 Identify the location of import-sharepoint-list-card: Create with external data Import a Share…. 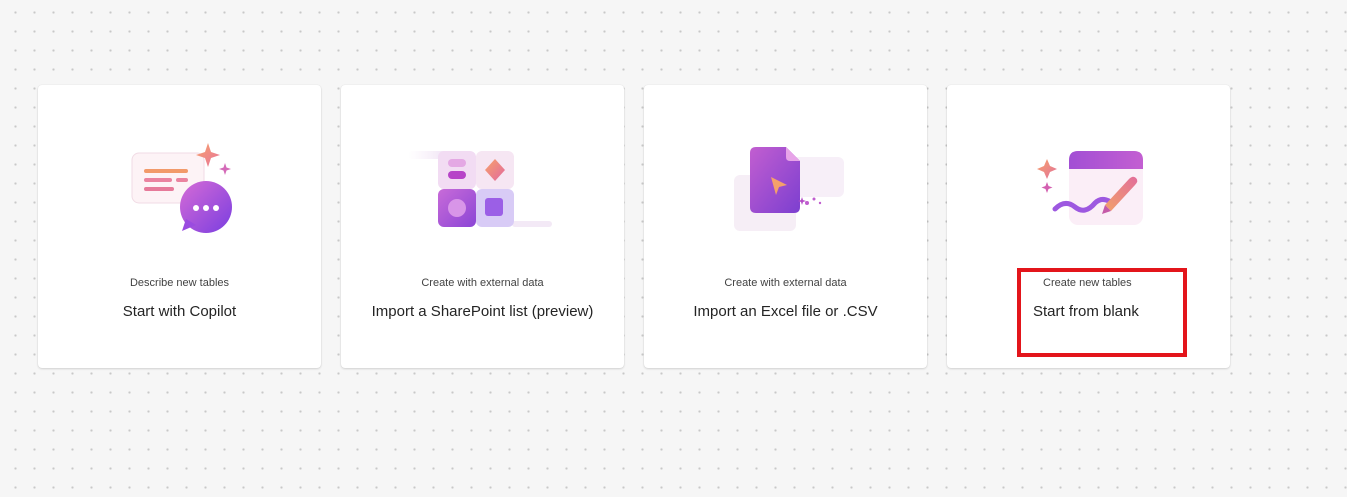
(482, 226).